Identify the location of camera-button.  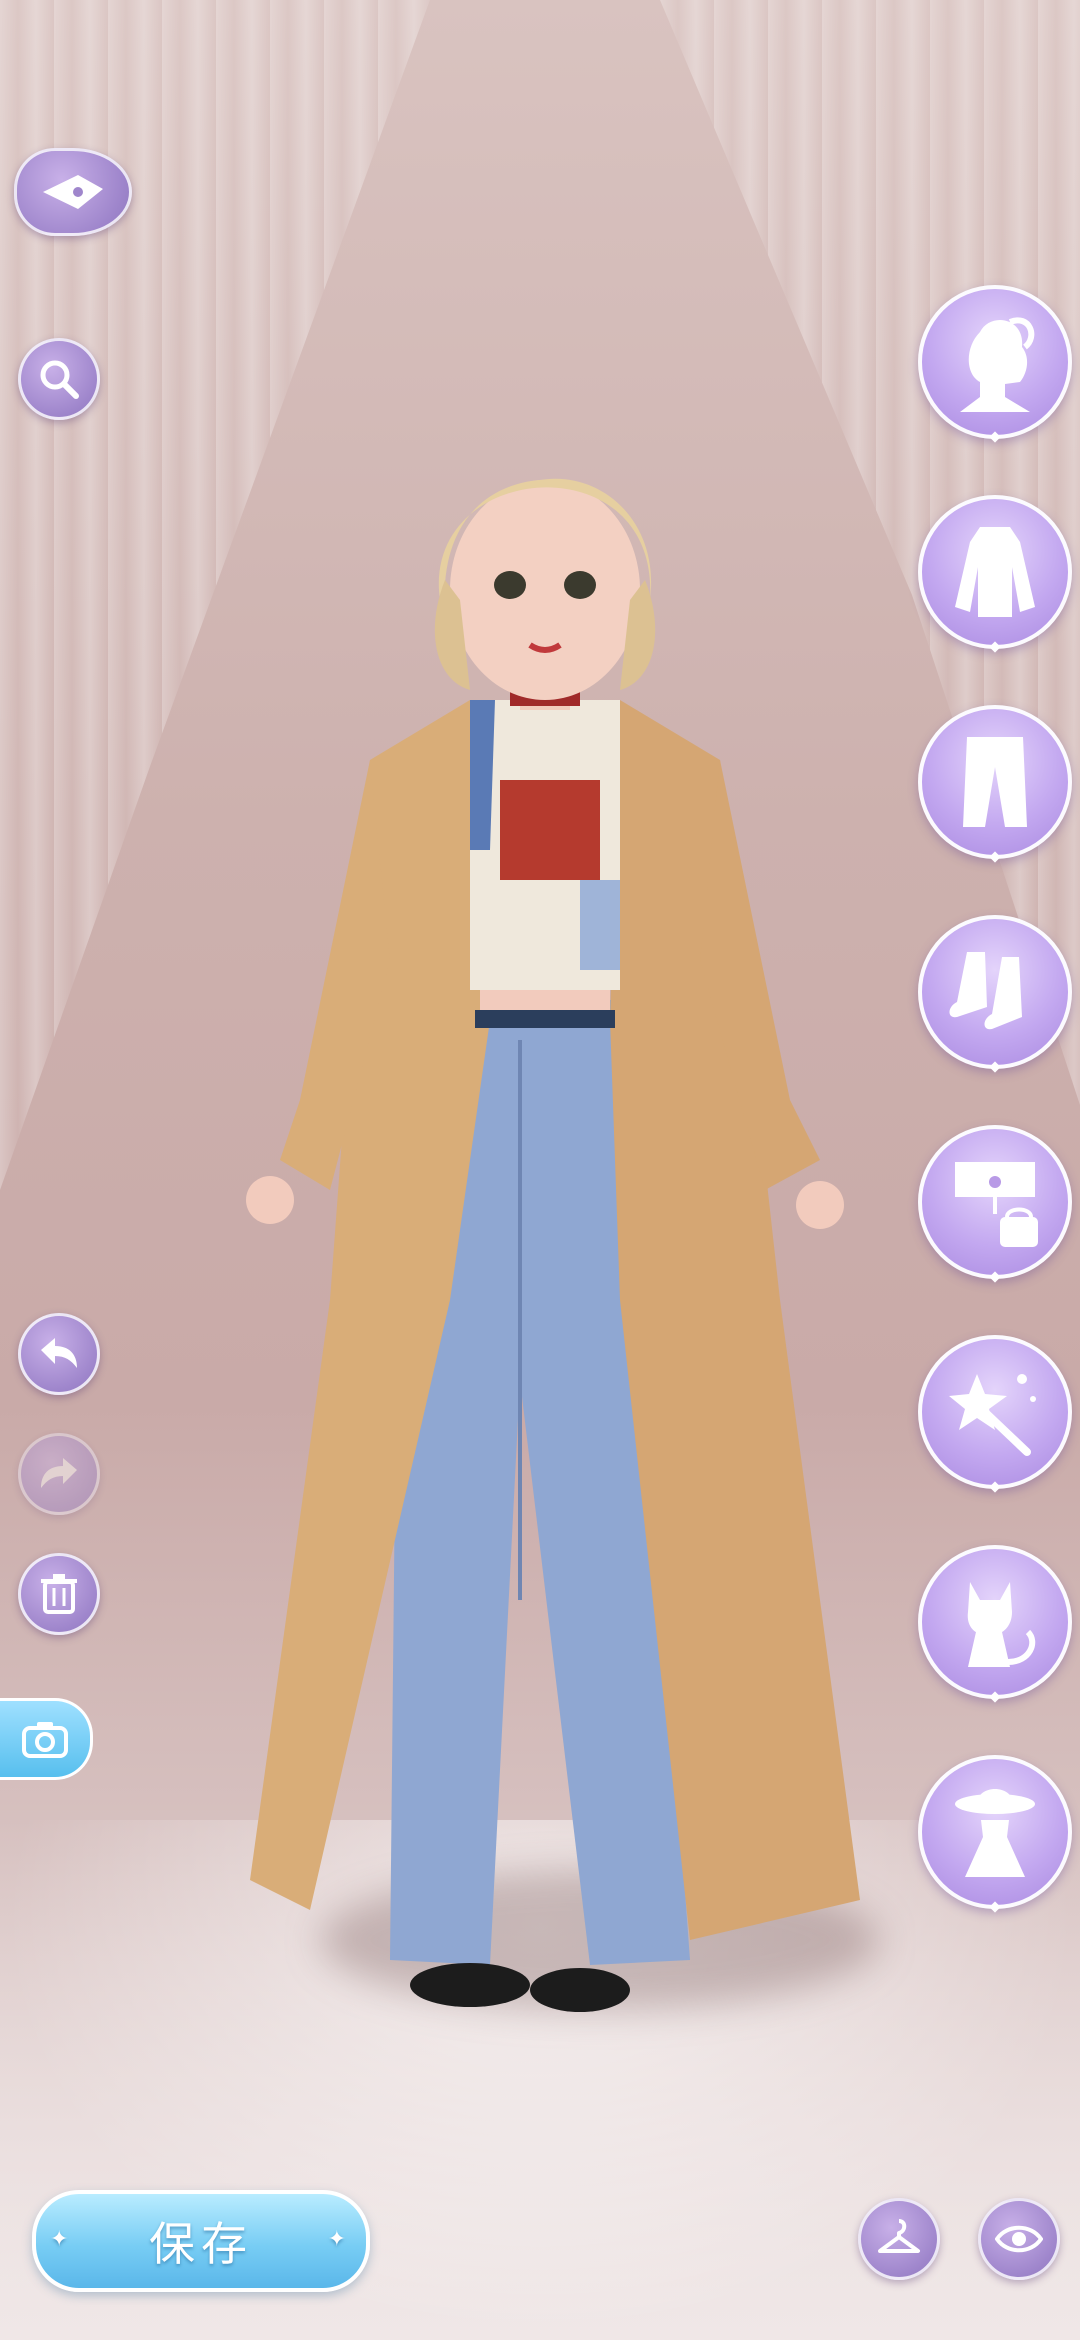
(46, 1739).